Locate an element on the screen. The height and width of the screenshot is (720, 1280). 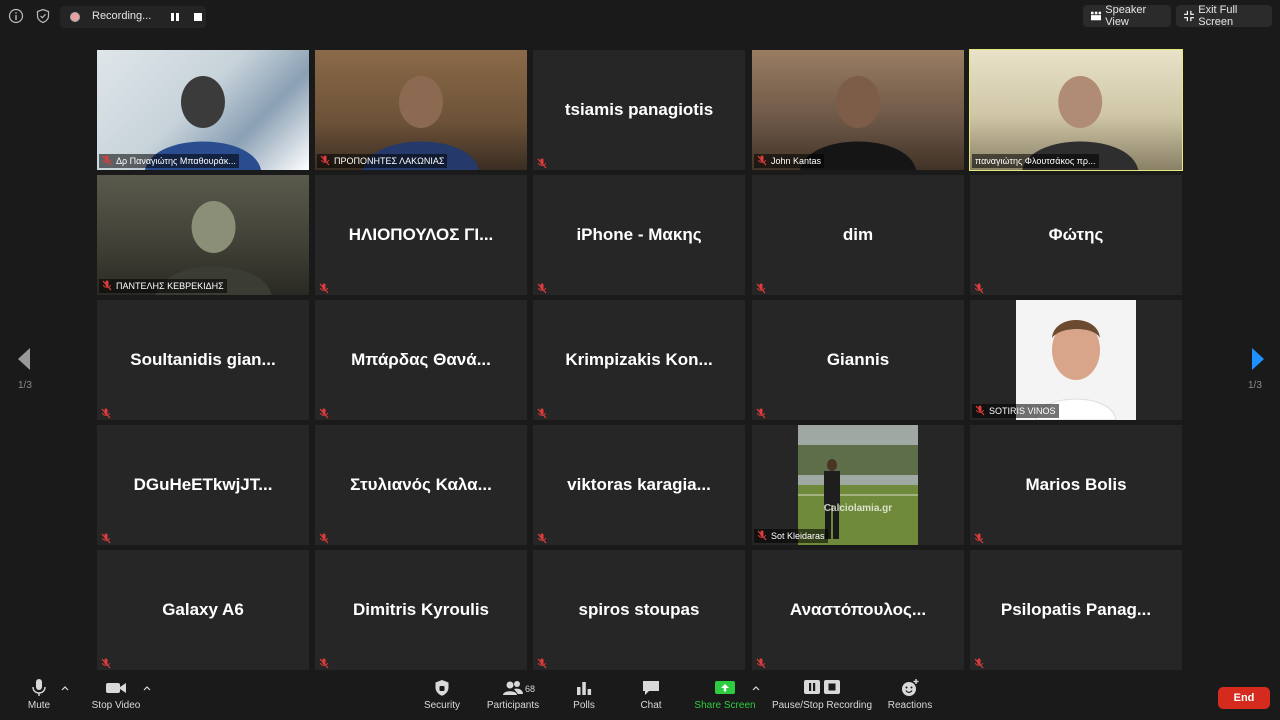
participant-tile: John Kantas is located at coordinates (858, 110).